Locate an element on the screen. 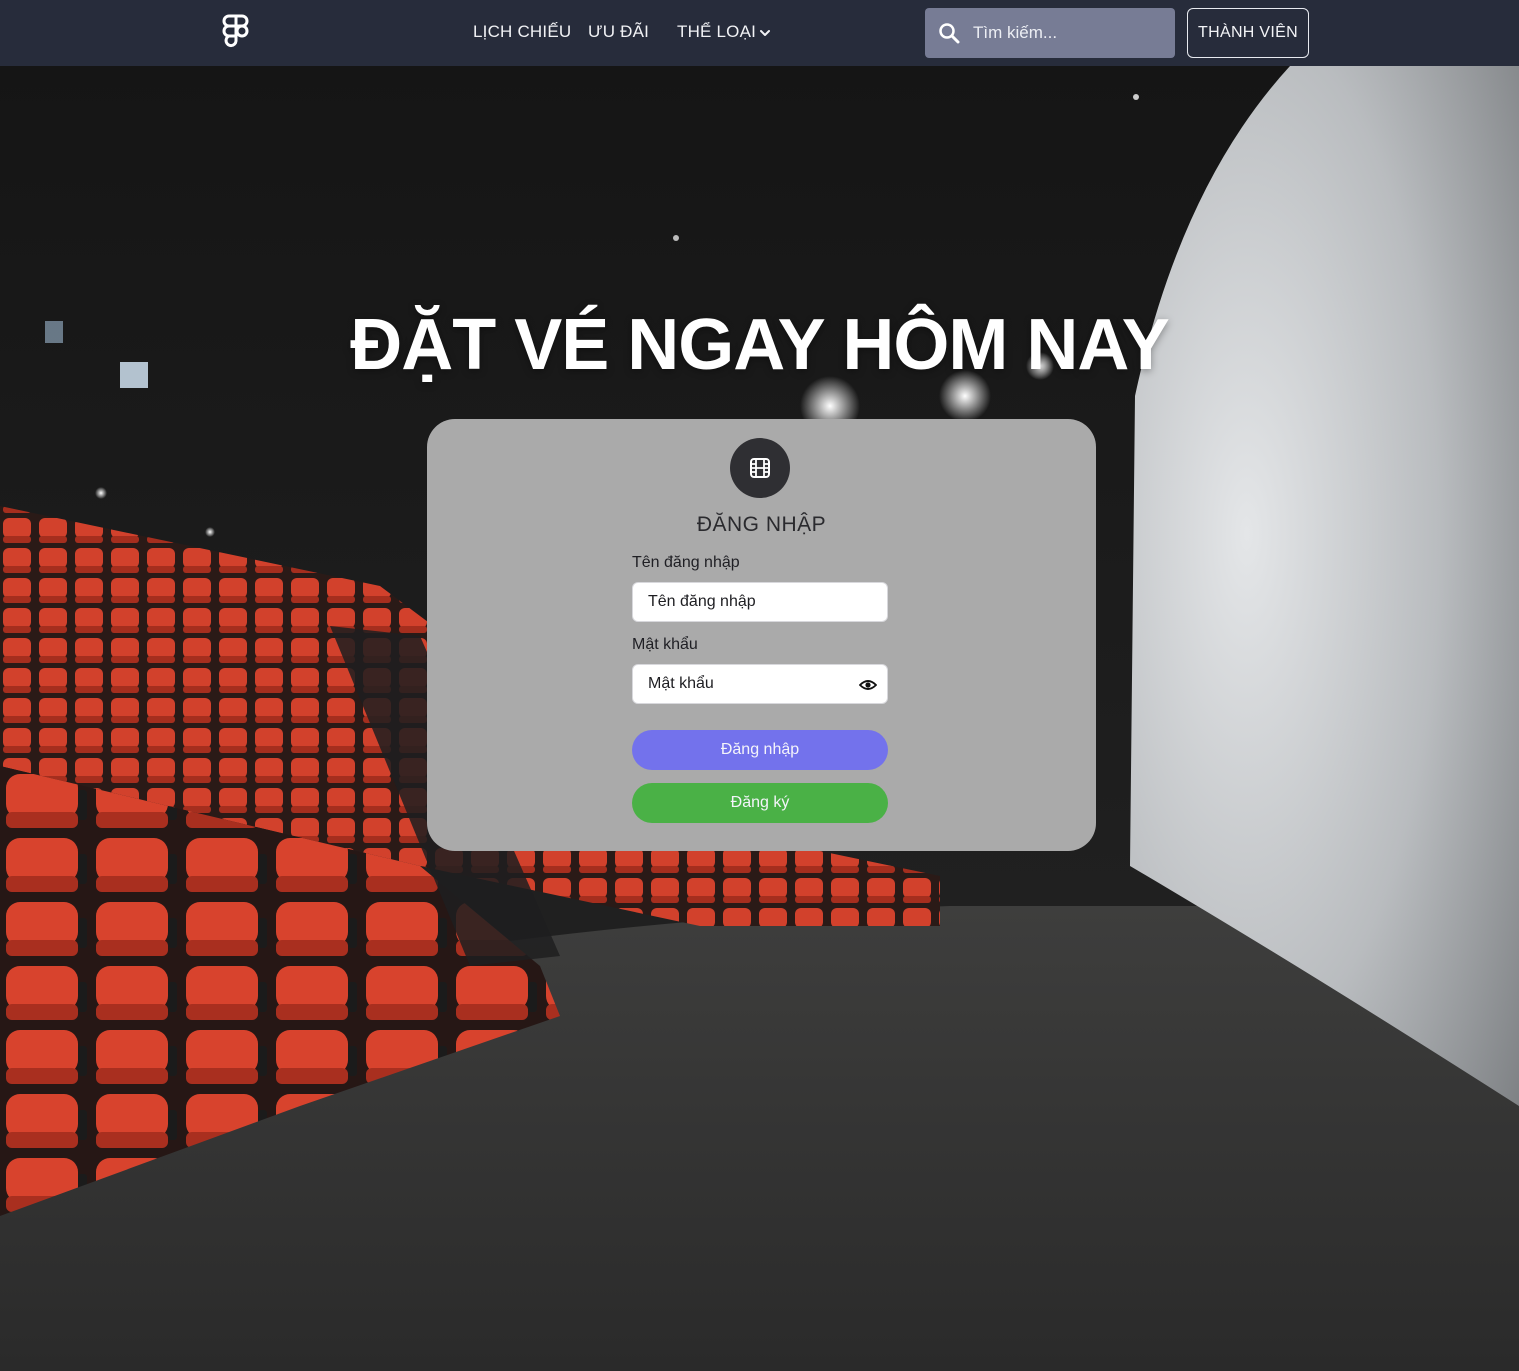  username-field is located at coordinates (760, 602).